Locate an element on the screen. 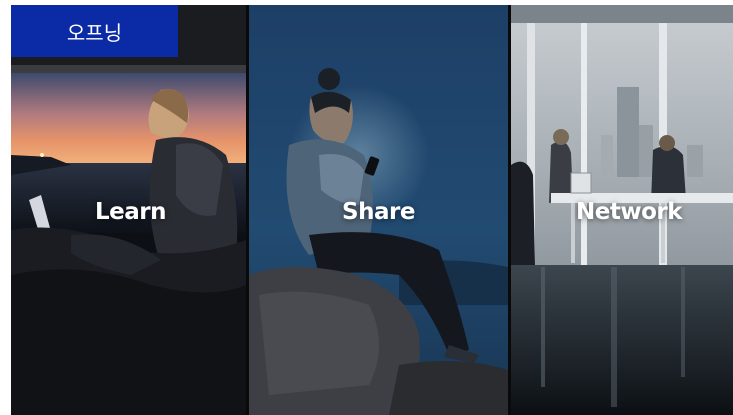  opening-tag: 오프닝 is located at coordinates (94, 31).